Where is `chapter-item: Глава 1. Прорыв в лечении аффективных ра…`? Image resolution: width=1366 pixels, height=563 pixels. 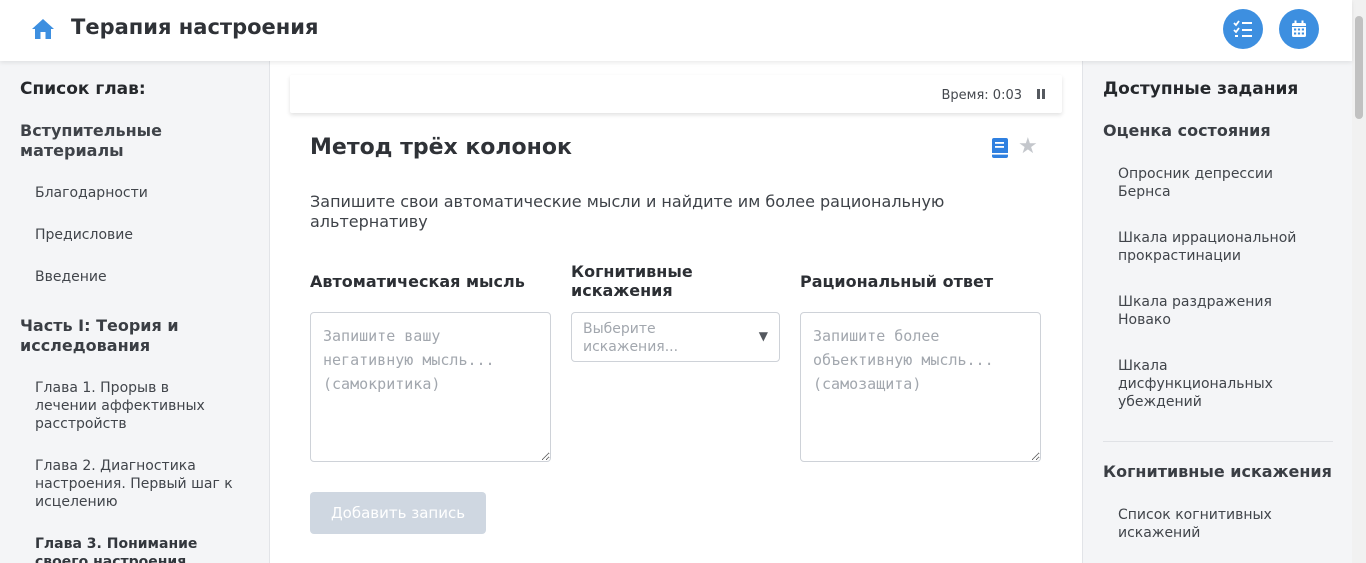 chapter-item: Глава 1. Прорыв в лечении аффективных ра… is located at coordinates (135, 406).